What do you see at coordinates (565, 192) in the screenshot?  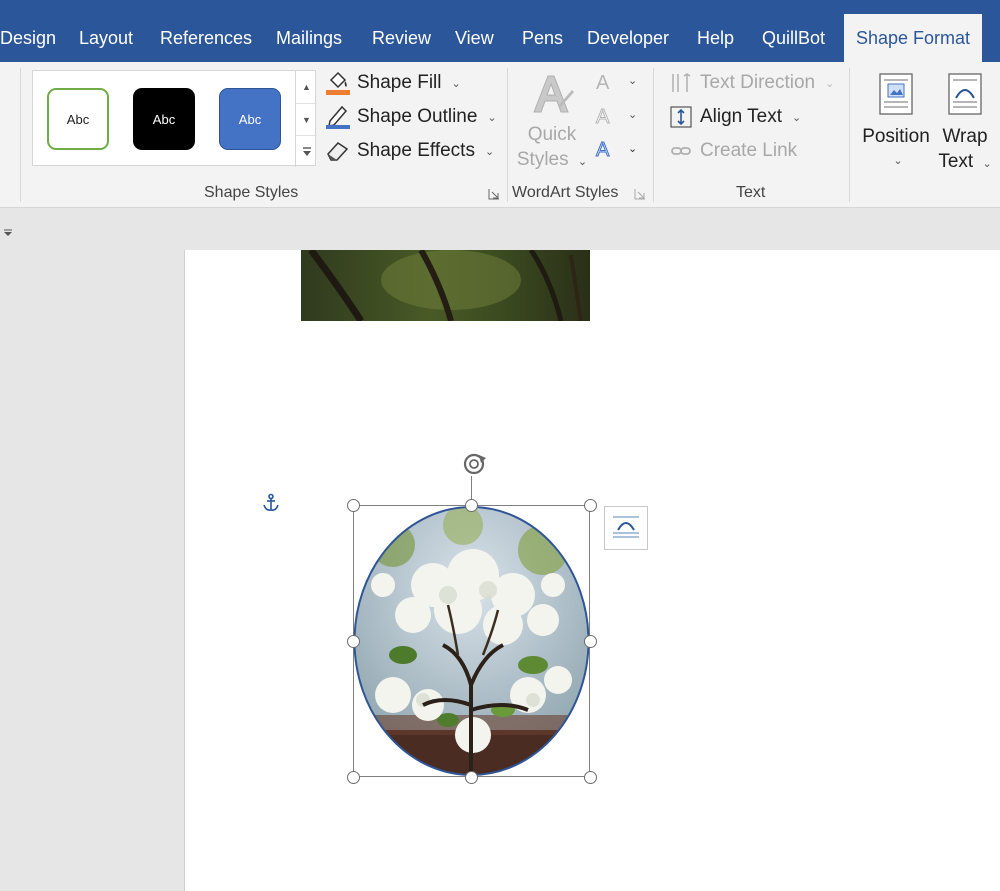 I see `wordart-group-label: WordArt Styles` at bounding box center [565, 192].